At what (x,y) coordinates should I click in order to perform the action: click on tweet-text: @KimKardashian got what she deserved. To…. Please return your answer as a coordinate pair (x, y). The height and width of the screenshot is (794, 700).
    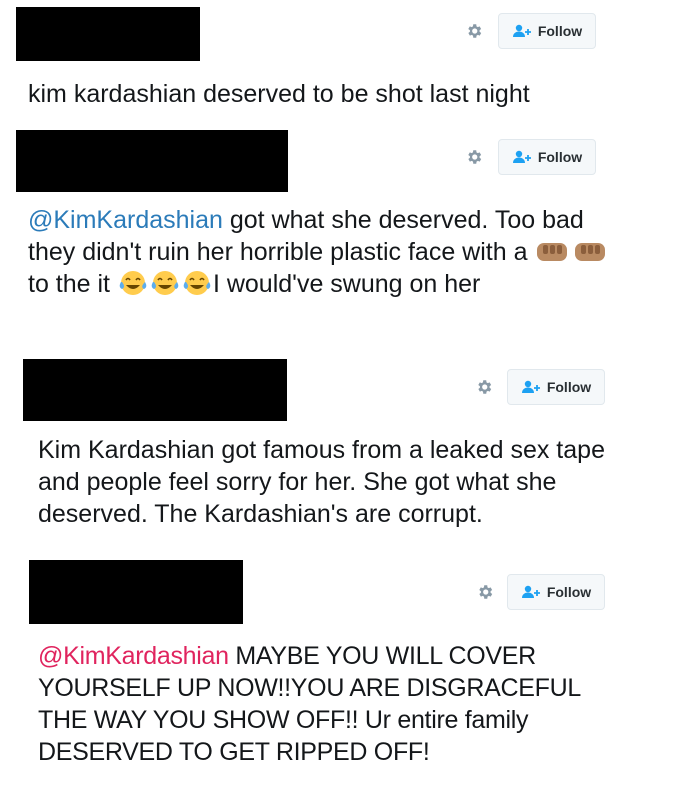
    Looking at the image, I should click on (323, 252).